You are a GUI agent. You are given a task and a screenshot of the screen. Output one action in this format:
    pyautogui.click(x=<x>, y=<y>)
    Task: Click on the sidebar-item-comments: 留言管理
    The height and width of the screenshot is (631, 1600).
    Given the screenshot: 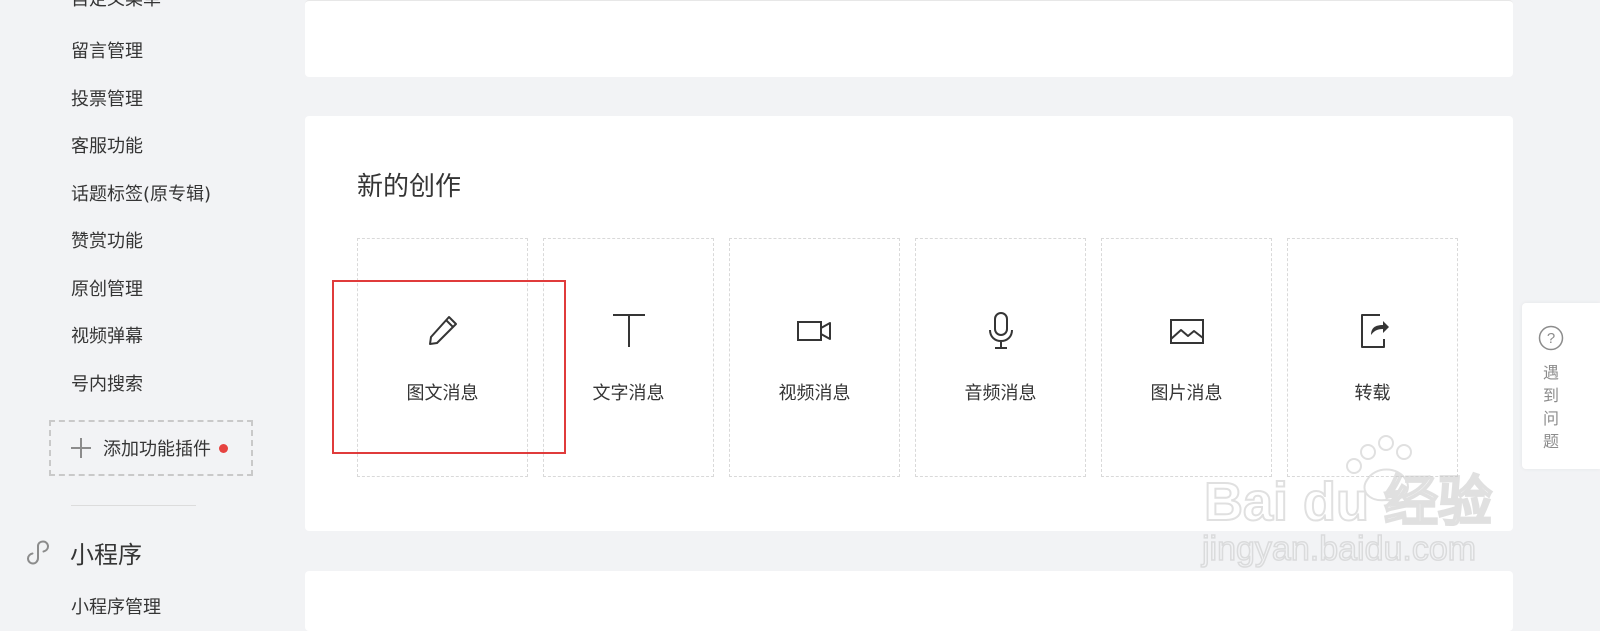 What is the action you would take?
    pyautogui.click(x=107, y=52)
    